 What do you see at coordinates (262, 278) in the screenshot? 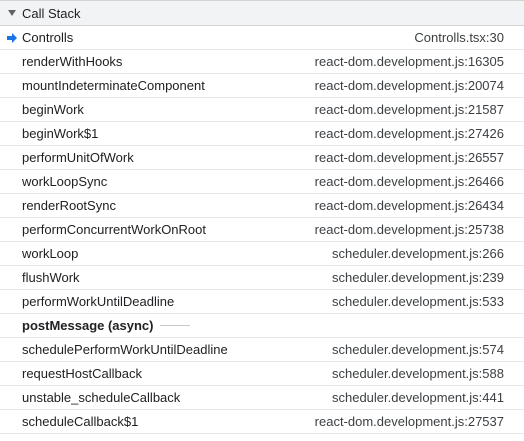
I see `call-frame-row: flushWork scheduler.development.js:239` at bounding box center [262, 278].